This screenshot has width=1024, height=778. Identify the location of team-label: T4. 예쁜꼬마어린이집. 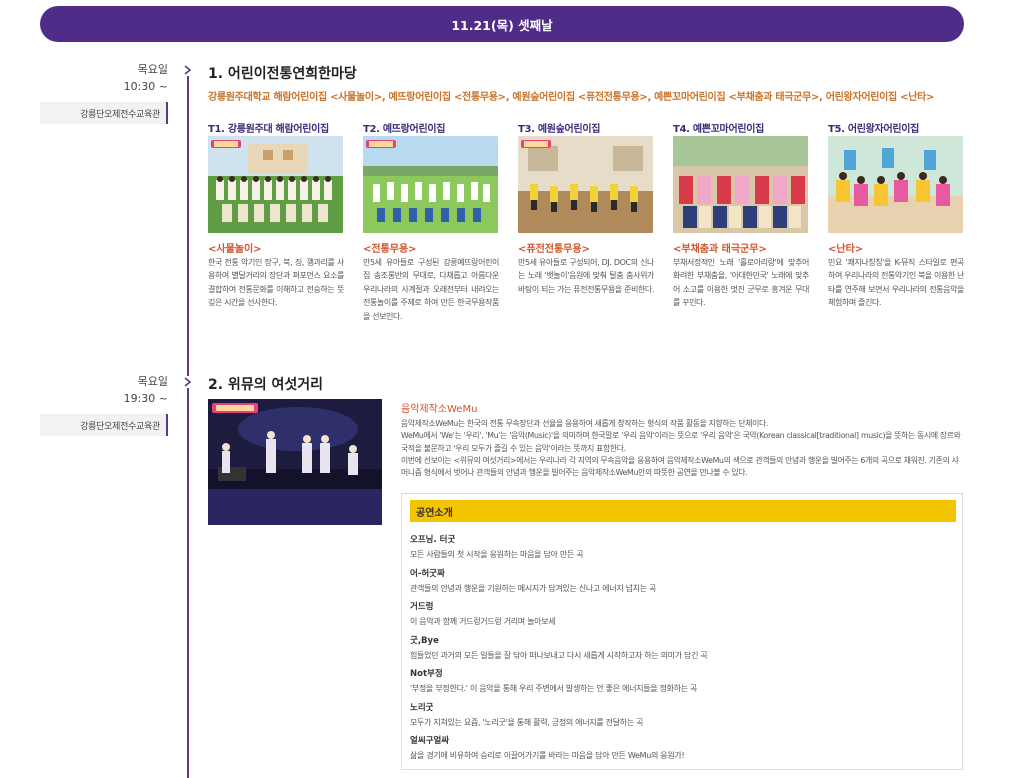
(719, 129).